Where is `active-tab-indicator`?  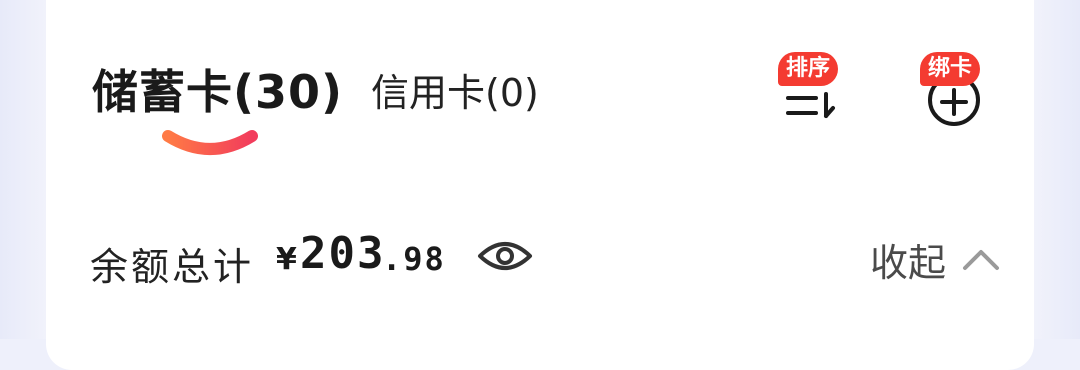
active-tab-indicator is located at coordinates (210, 142).